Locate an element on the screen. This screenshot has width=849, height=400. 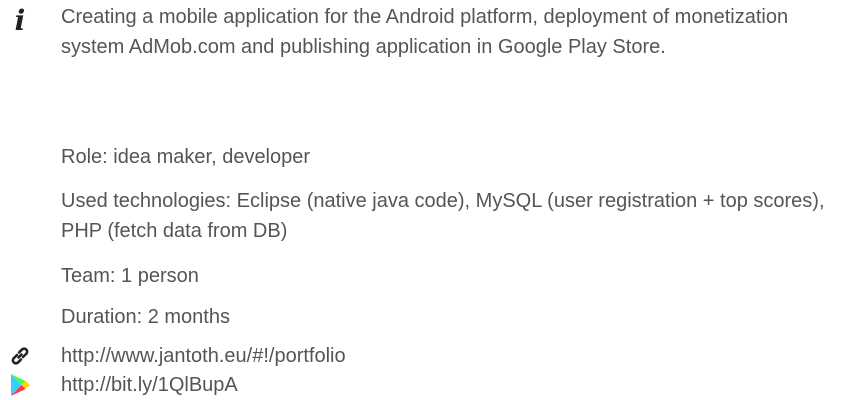
info-icon: i is located at coordinates (20, 20).